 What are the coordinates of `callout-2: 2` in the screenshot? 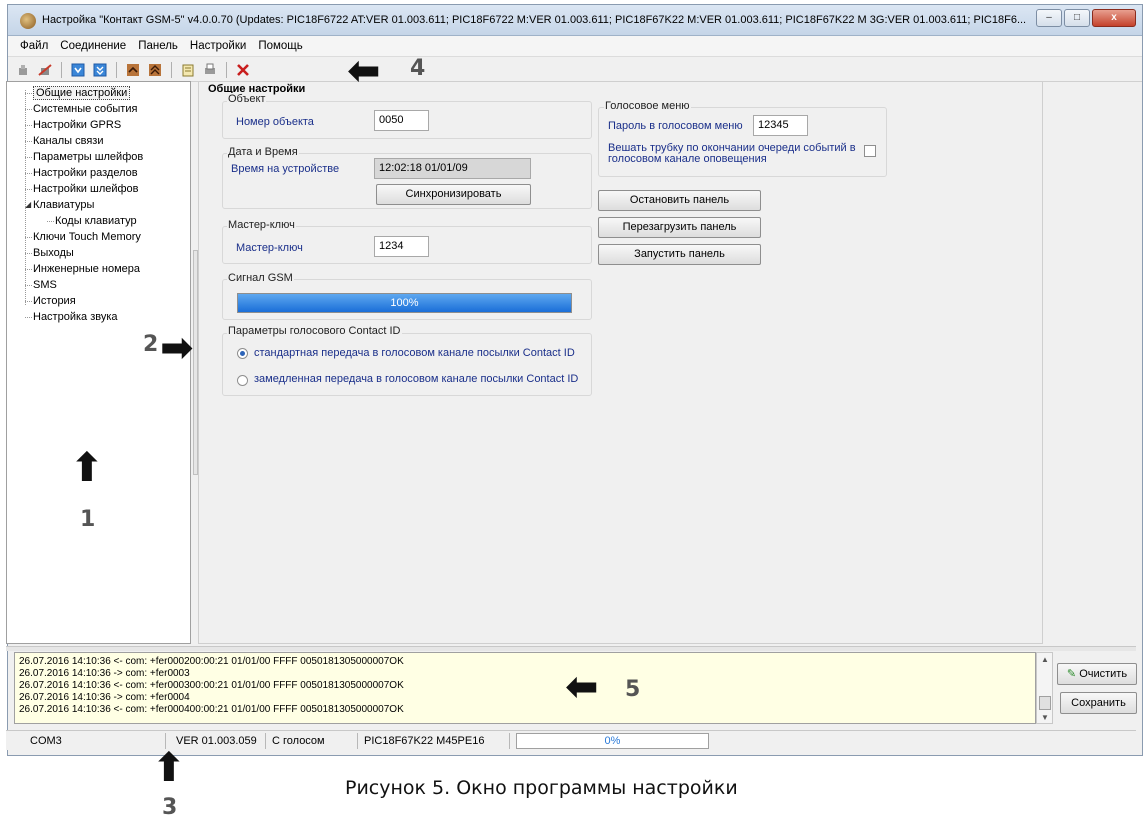 It's located at (151, 344).